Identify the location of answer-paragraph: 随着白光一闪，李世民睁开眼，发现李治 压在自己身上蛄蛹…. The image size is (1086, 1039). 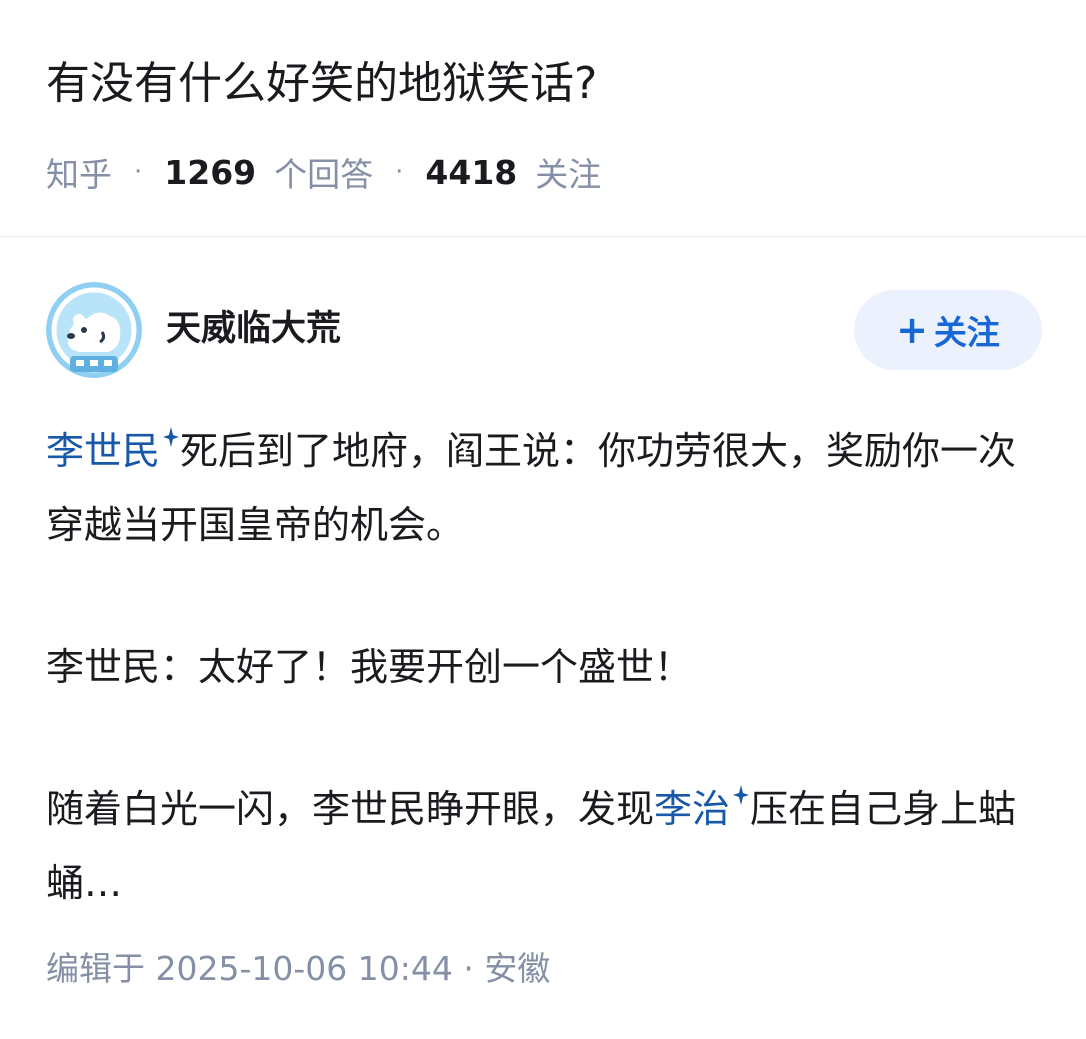
(546, 846).